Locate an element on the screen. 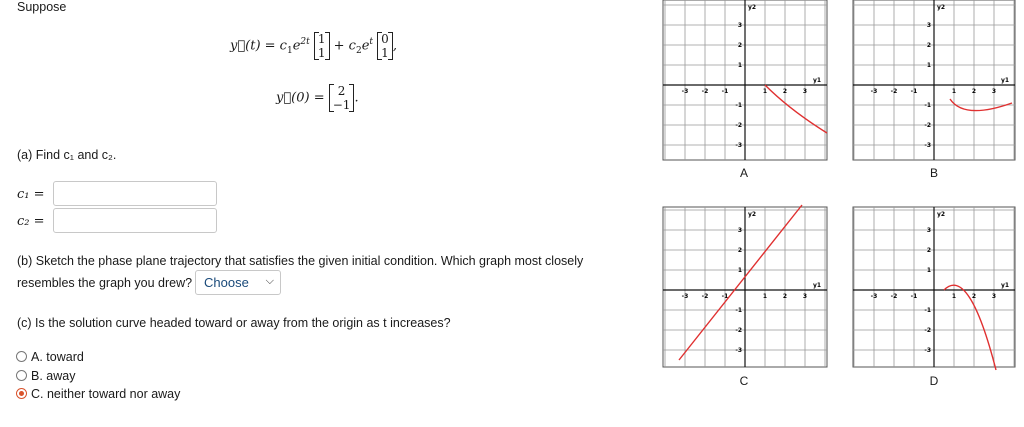 The image size is (1024, 427). graph-label-d: D is located at coordinates (934, 381).